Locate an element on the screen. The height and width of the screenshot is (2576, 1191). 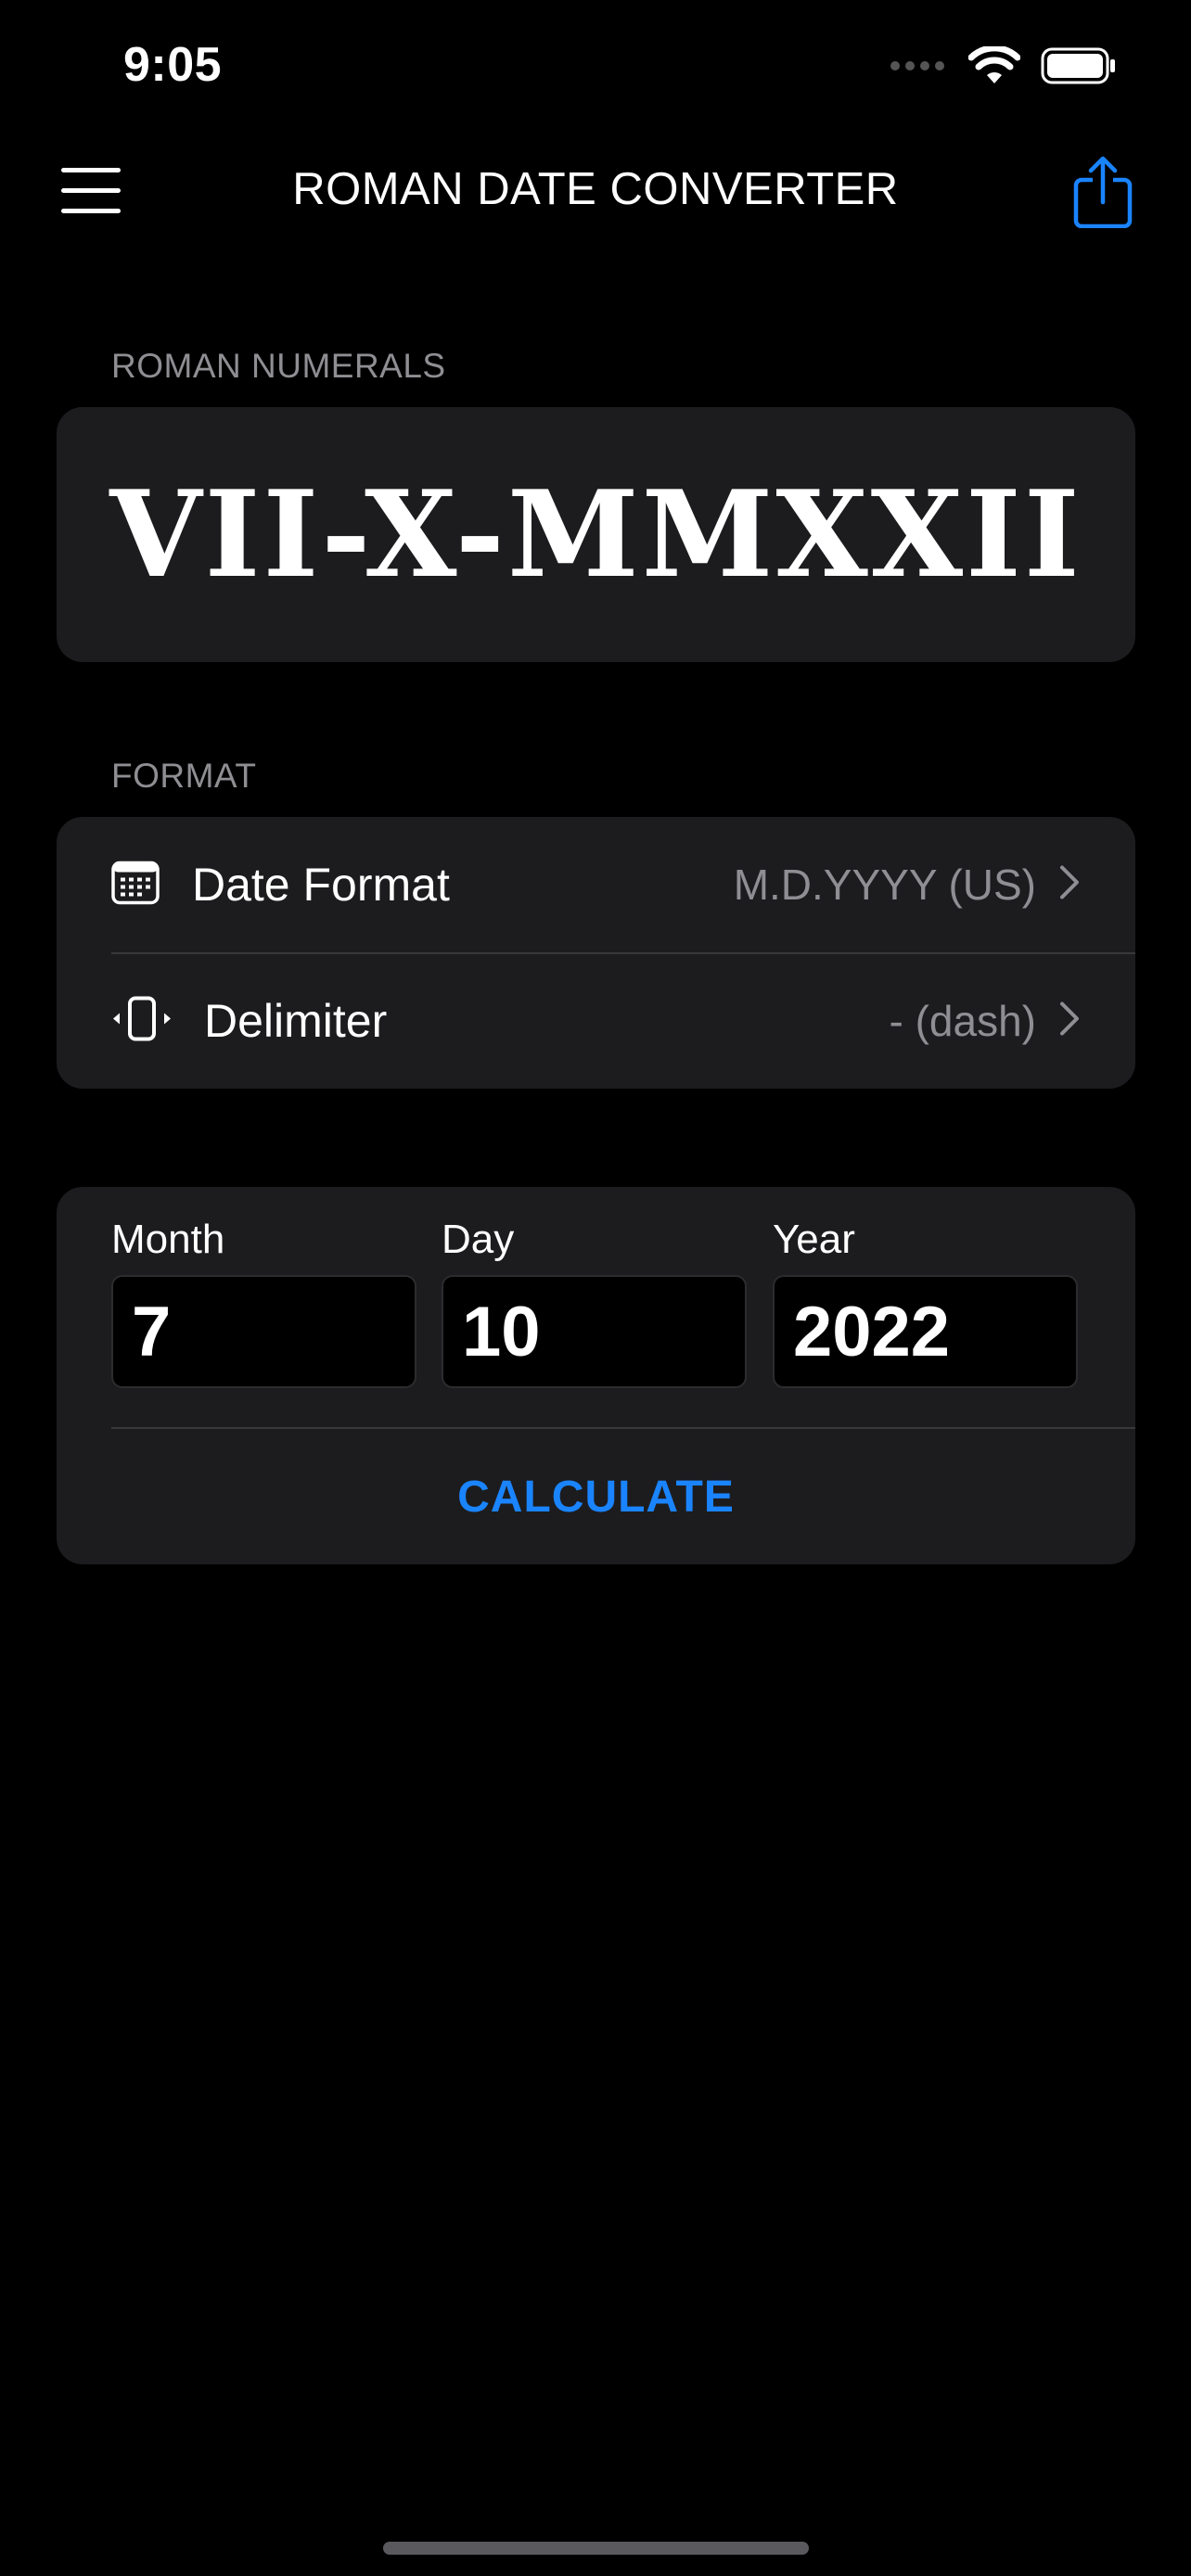
month-input is located at coordinates (263, 1331).